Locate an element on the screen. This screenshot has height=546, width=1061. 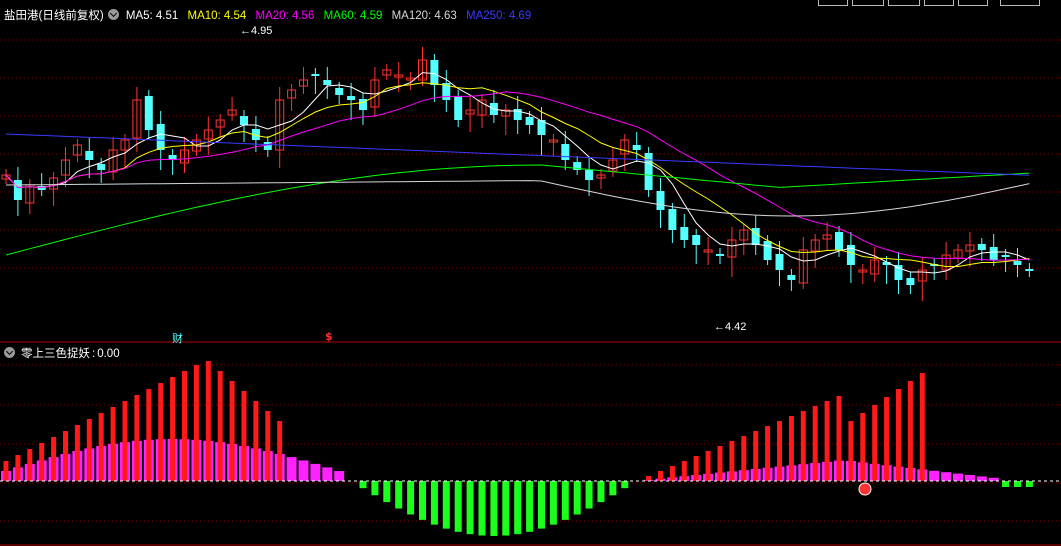
stock-mode: (日线前复权) is located at coordinates (71, 16).